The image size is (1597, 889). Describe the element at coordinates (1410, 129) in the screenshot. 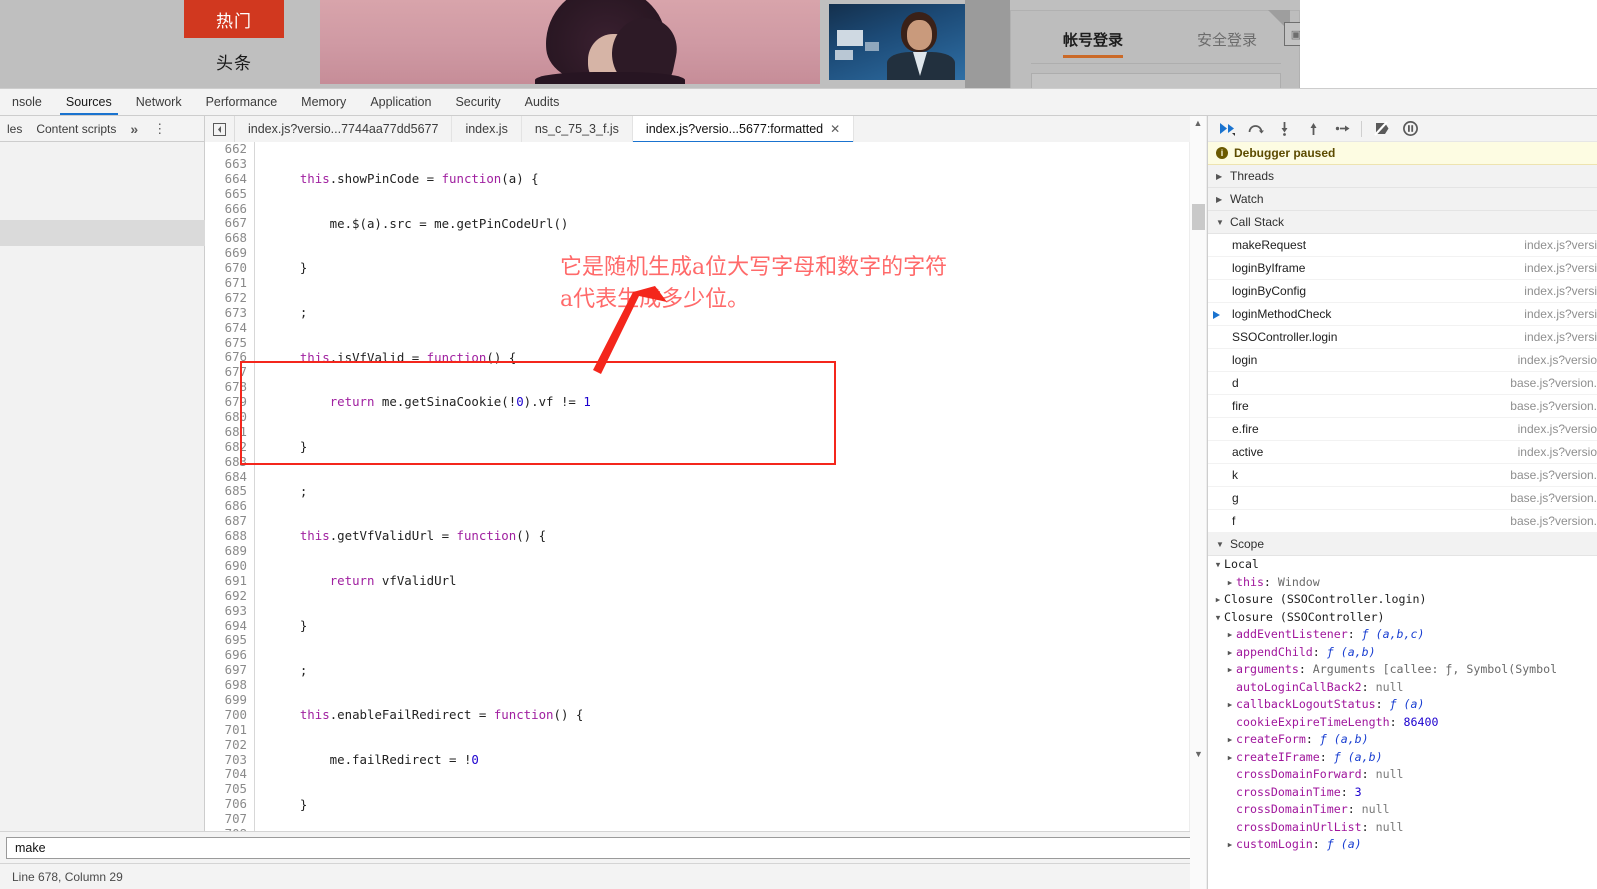

I see `pause-icon` at that location.